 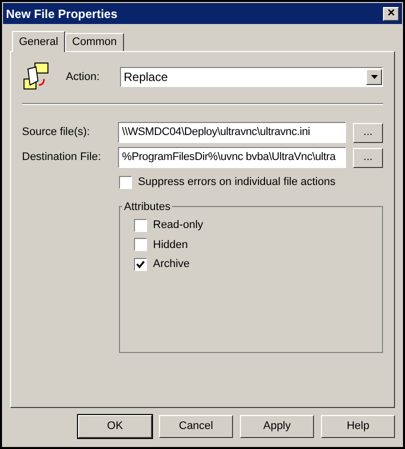 What do you see at coordinates (56, 132) in the screenshot?
I see `field-label: Source file(s):` at bounding box center [56, 132].